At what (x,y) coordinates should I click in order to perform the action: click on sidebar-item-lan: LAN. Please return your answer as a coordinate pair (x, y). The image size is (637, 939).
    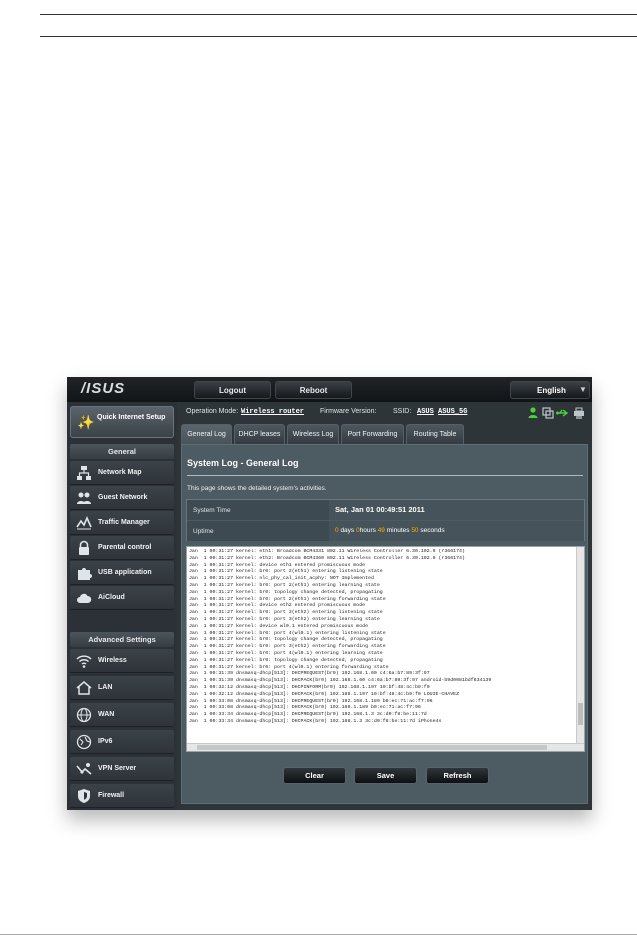
    Looking at the image, I should click on (122, 688).